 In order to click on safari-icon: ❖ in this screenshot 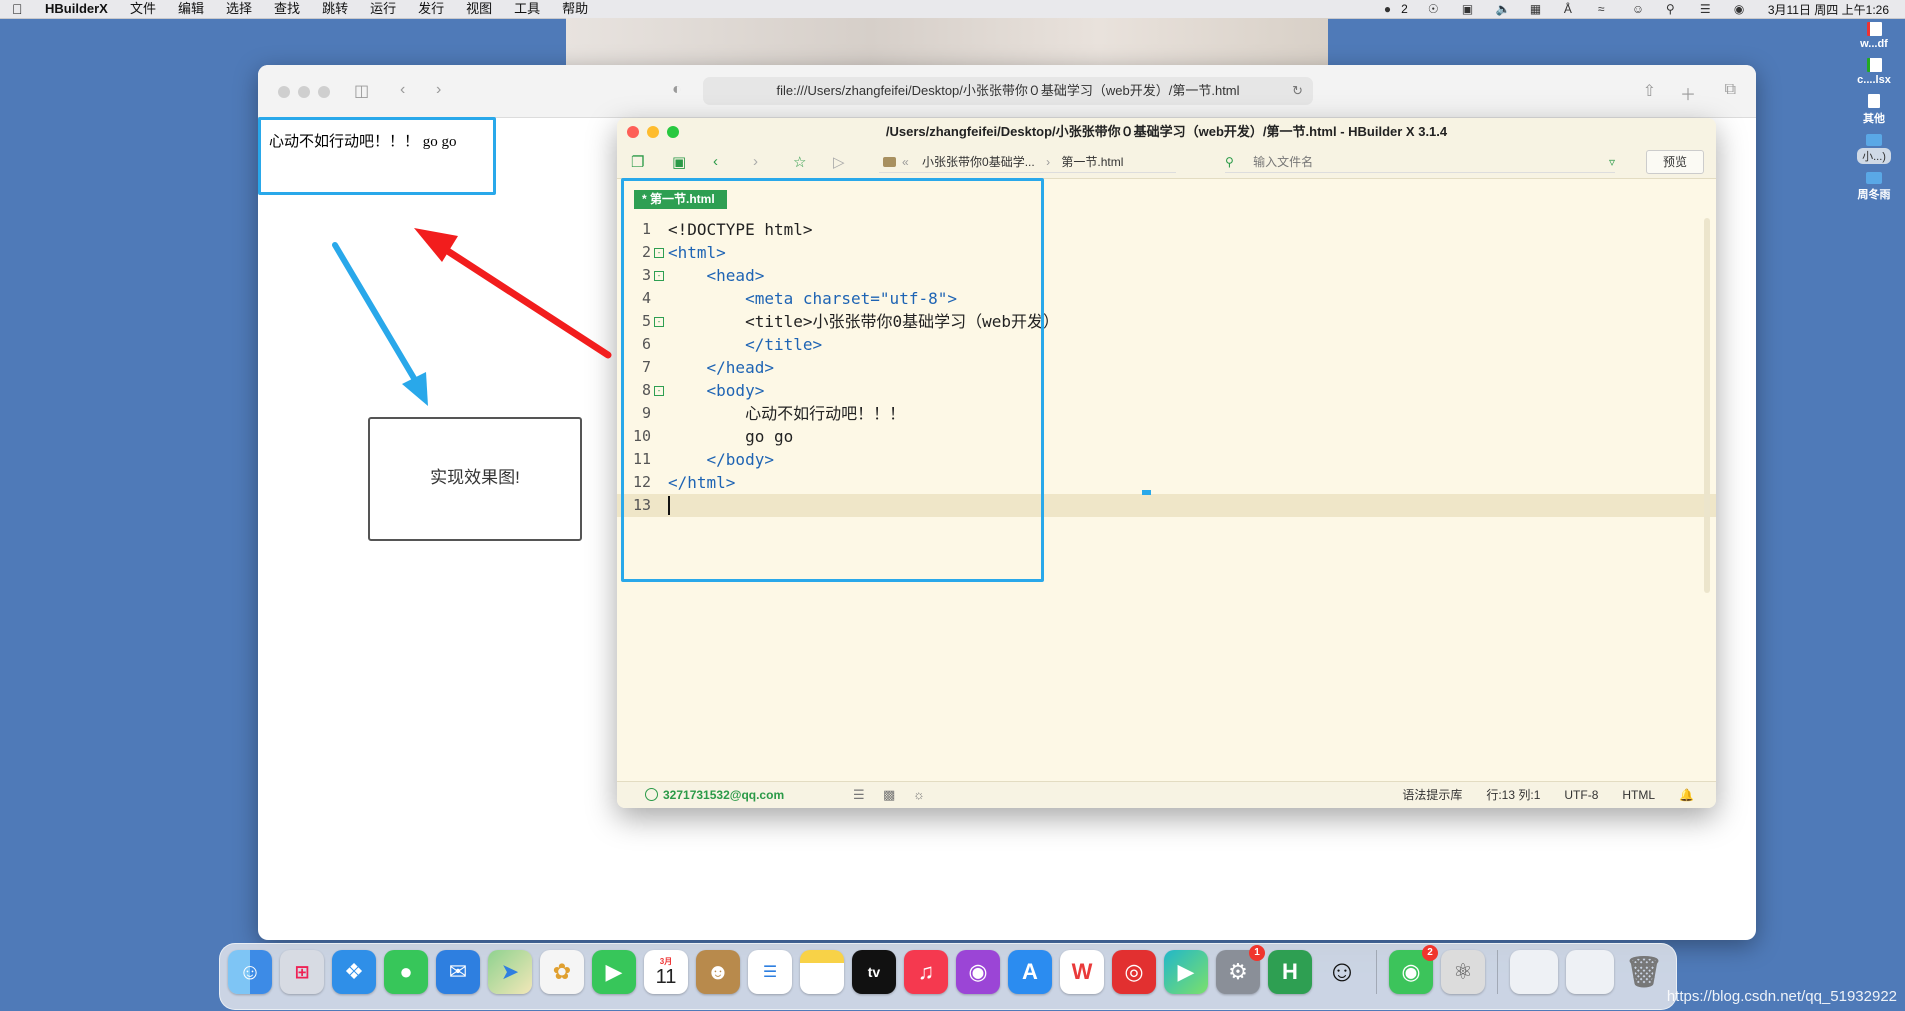, I will do `click(354, 972)`.